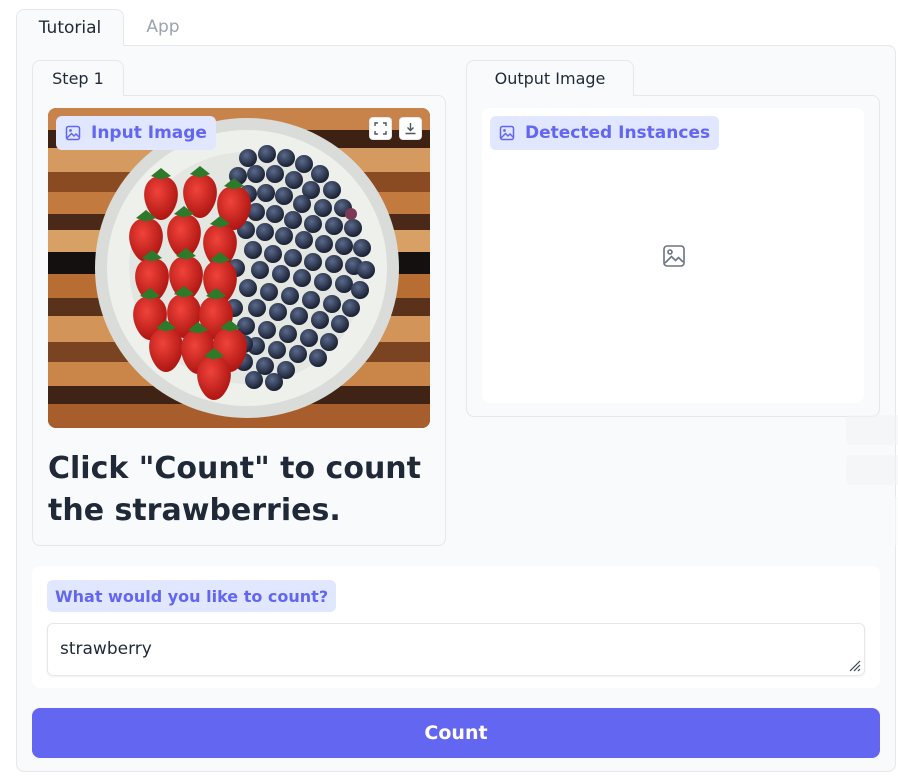 This screenshot has width=898, height=780. What do you see at coordinates (163, 27) in the screenshot?
I see `tab-app: App` at bounding box center [163, 27].